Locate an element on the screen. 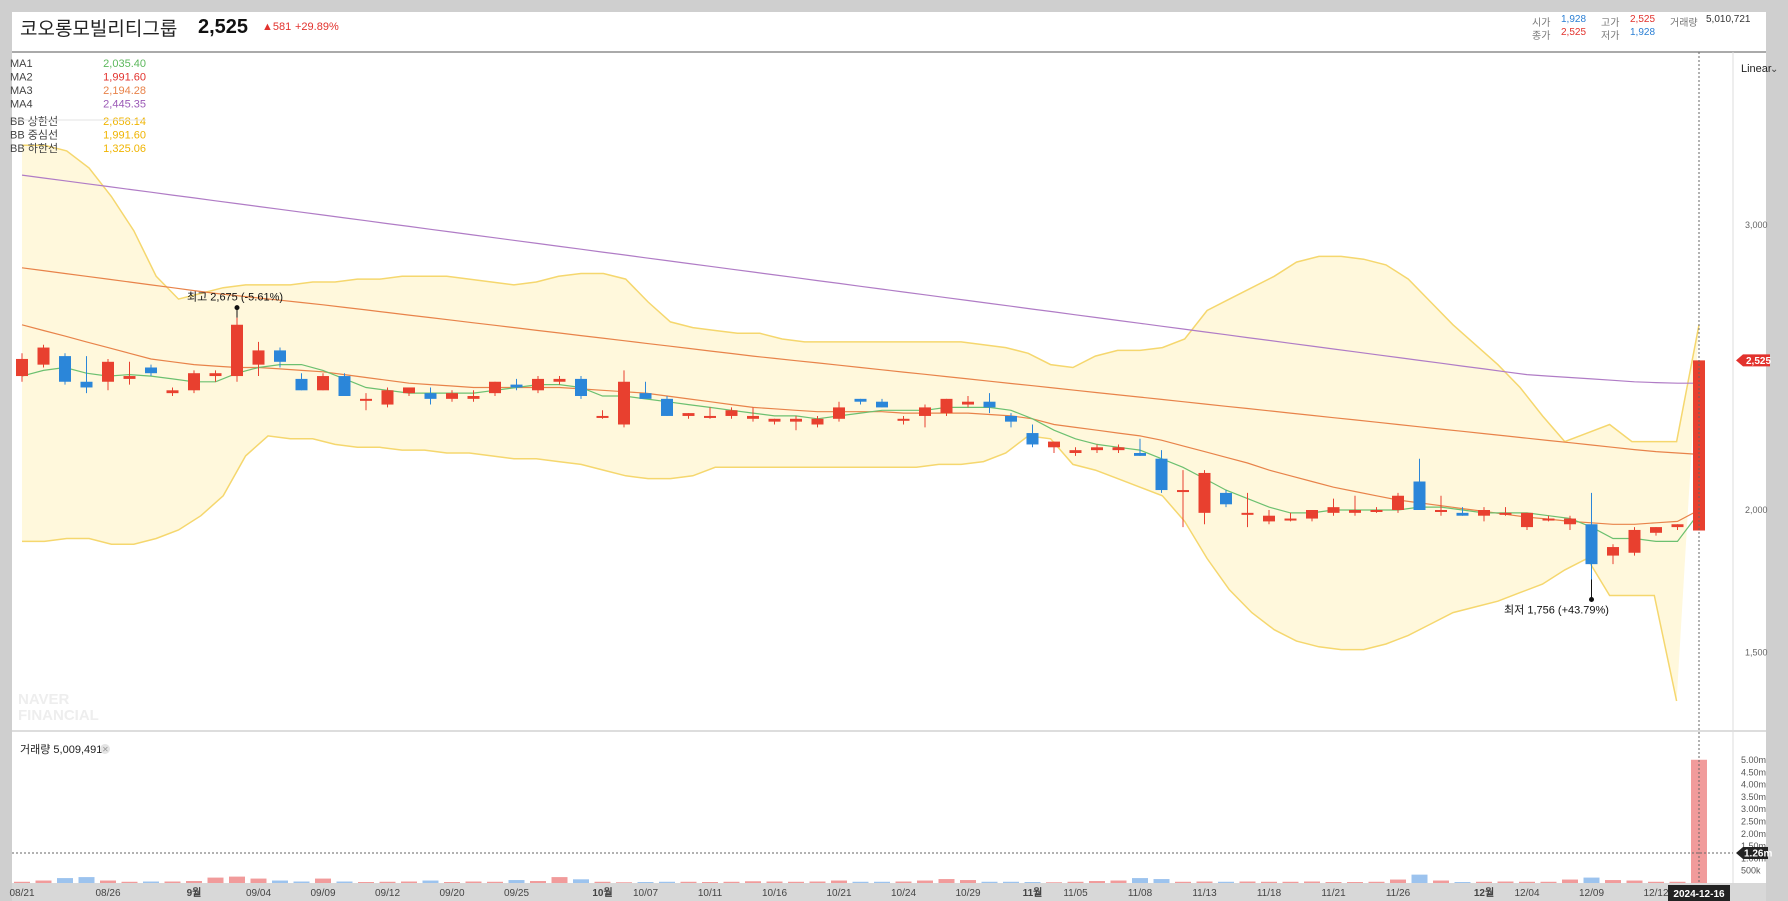 The width and height of the screenshot is (1788, 901). date-tick-label: 10/24 is located at coordinates (903, 893).